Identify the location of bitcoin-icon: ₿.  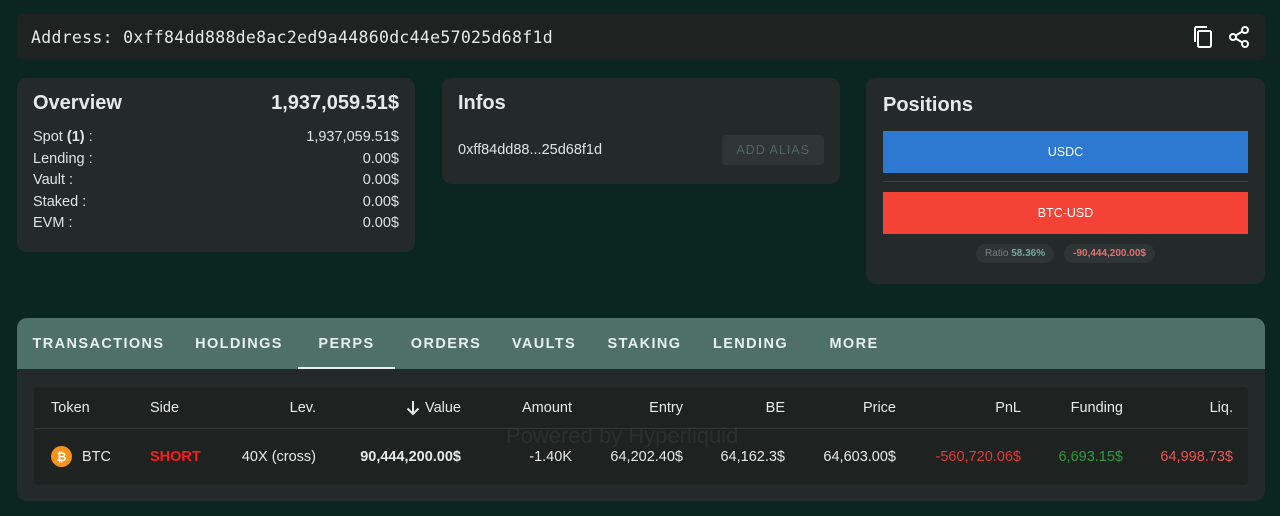
(61, 456).